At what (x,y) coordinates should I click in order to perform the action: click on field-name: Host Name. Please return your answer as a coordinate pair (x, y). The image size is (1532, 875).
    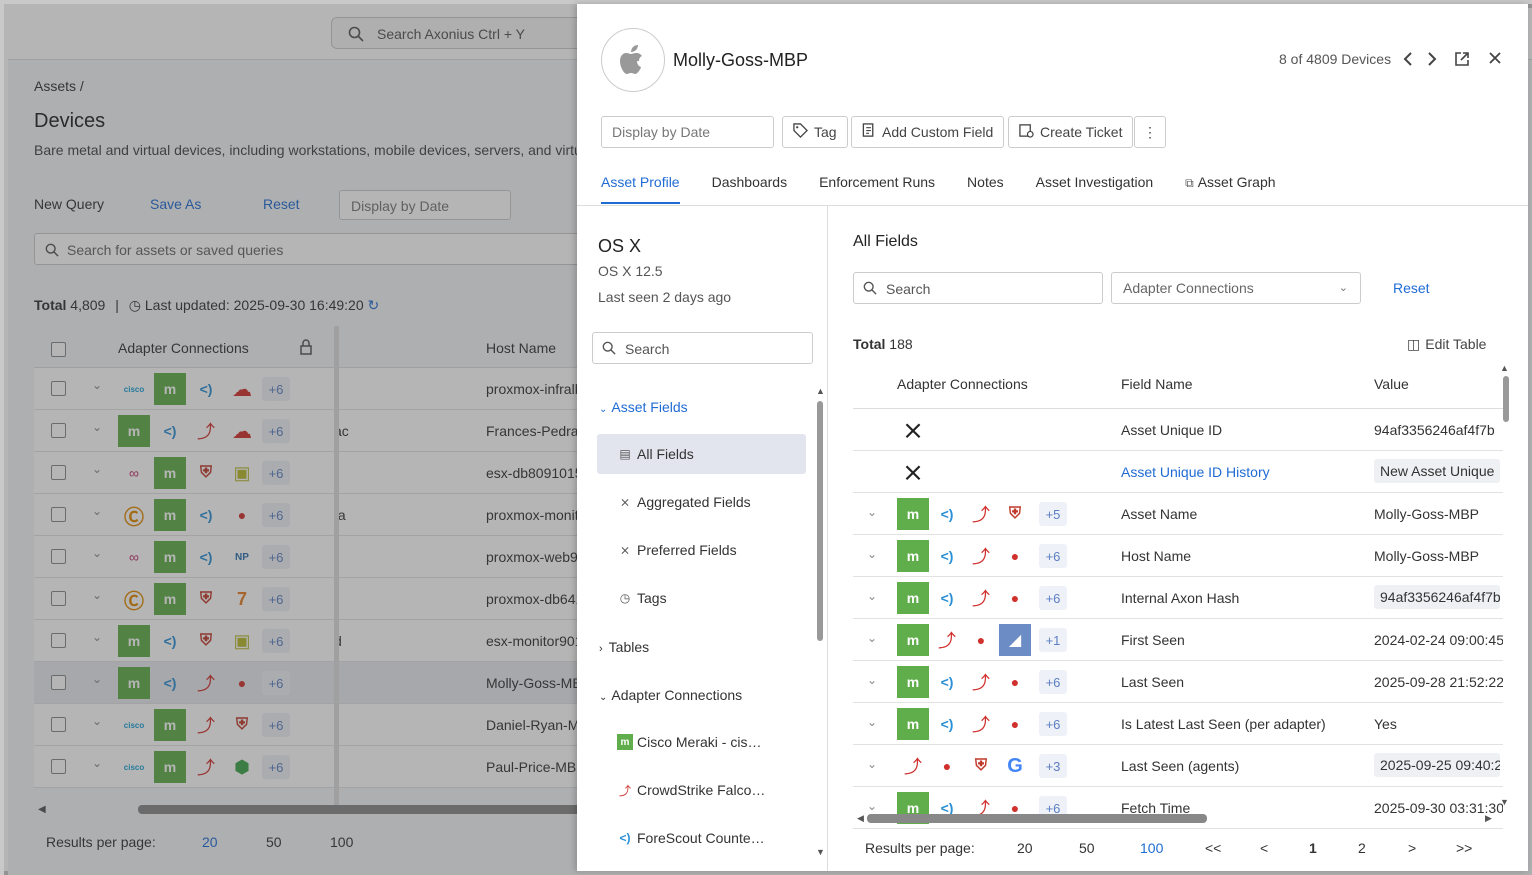
    Looking at the image, I should click on (1156, 556).